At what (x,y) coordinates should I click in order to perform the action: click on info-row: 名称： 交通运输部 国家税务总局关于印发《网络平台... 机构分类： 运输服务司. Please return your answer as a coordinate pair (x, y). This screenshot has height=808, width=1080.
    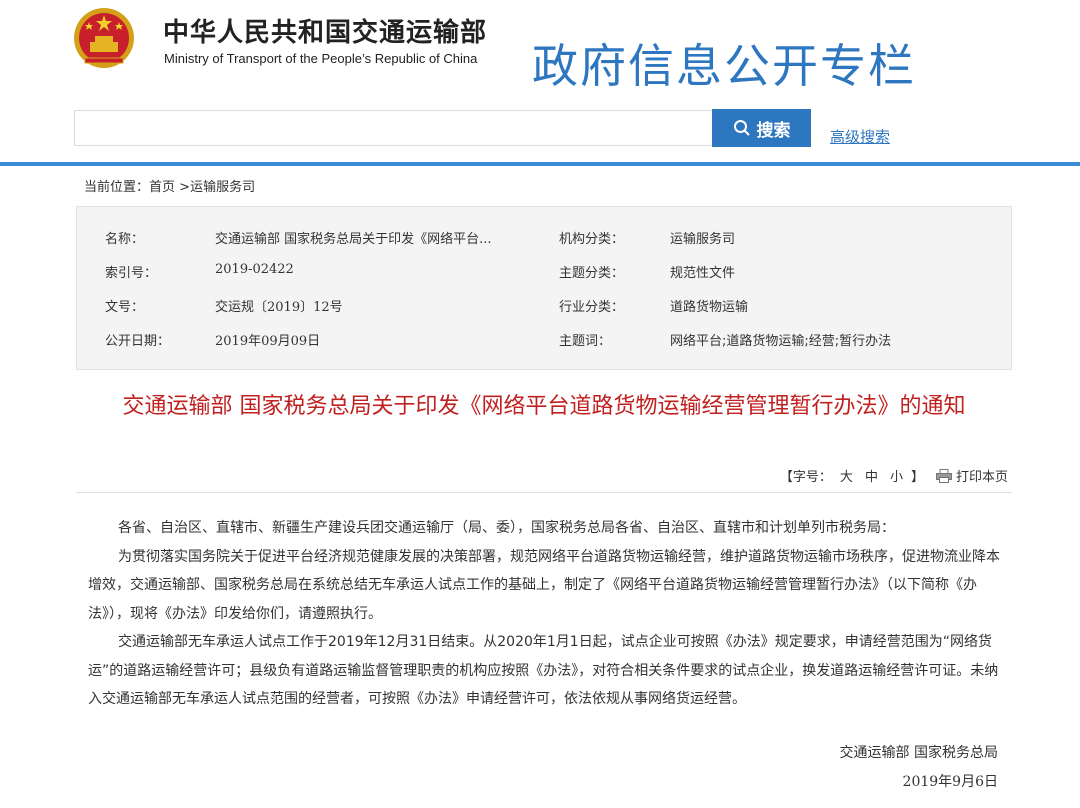
    Looking at the image, I should click on (545, 235).